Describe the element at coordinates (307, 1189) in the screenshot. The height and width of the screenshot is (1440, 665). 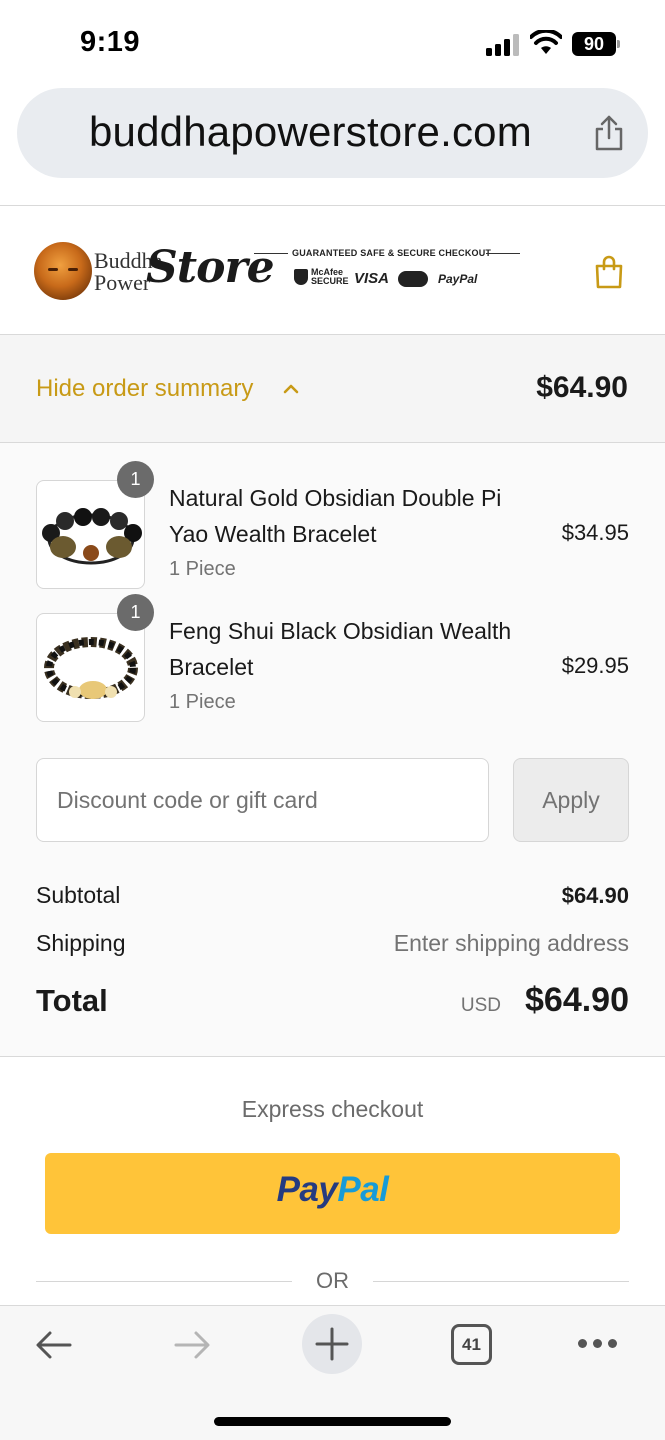
I see `paypal-logo-pay: Pay` at that location.